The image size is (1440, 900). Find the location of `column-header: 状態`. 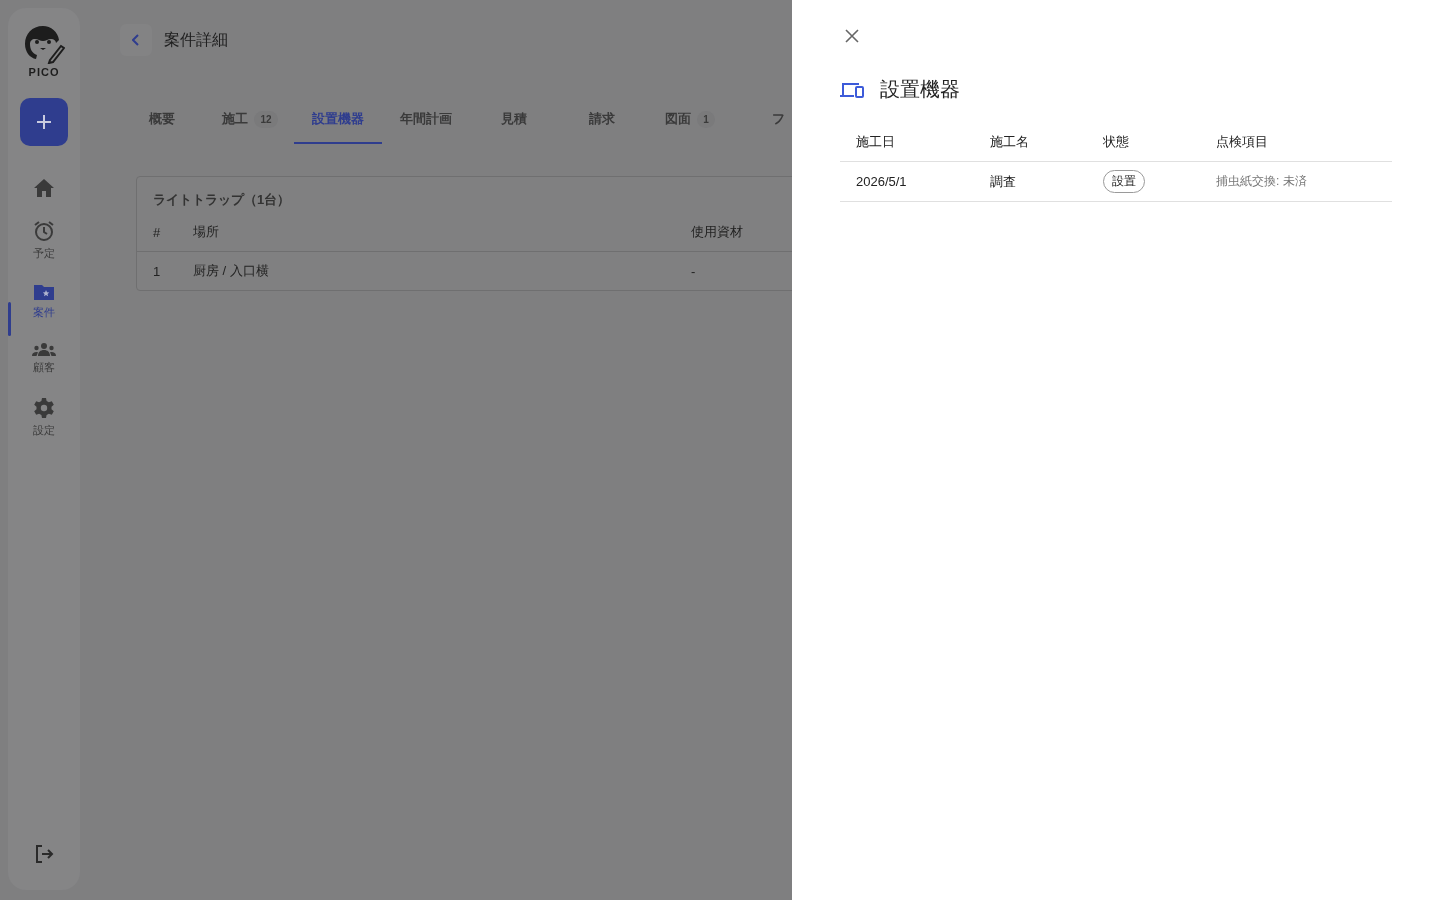

column-header: 状態 is located at coordinates (1143, 144).